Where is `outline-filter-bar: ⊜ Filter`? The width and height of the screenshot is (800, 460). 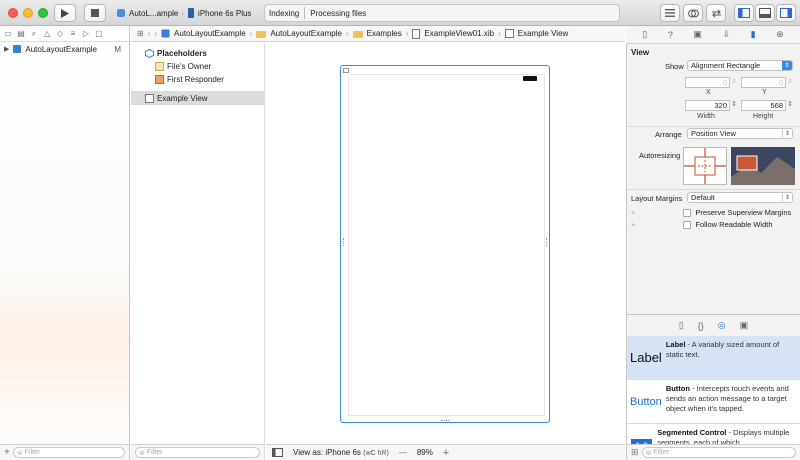 outline-filter-bar: ⊜ Filter is located at coordinates (197, 452).